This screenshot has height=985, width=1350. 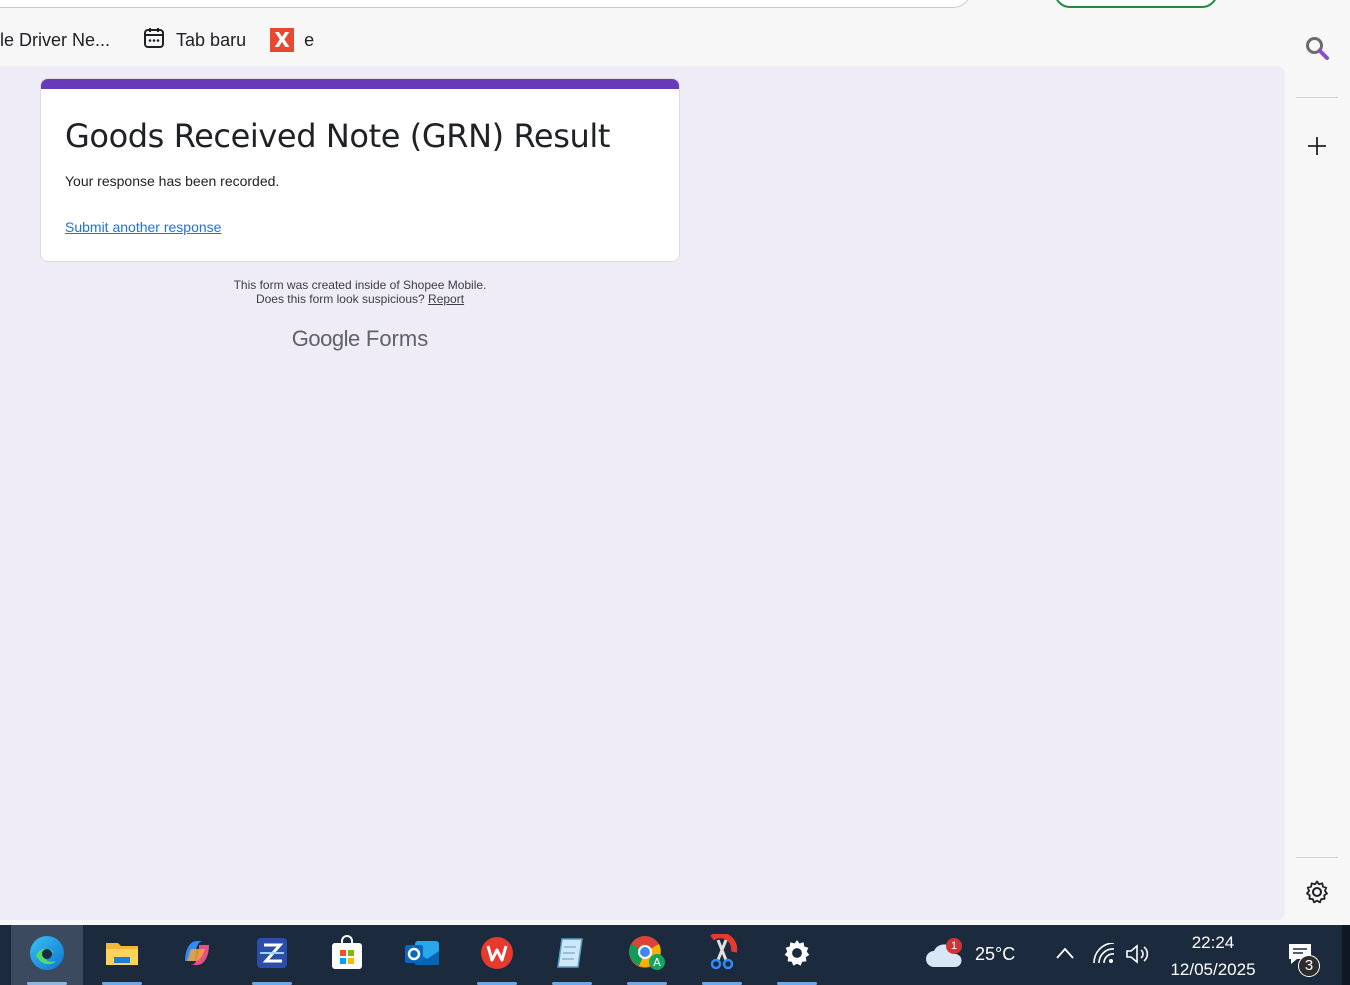 I want to click on copilot-icon, so click(x=197, y=955).